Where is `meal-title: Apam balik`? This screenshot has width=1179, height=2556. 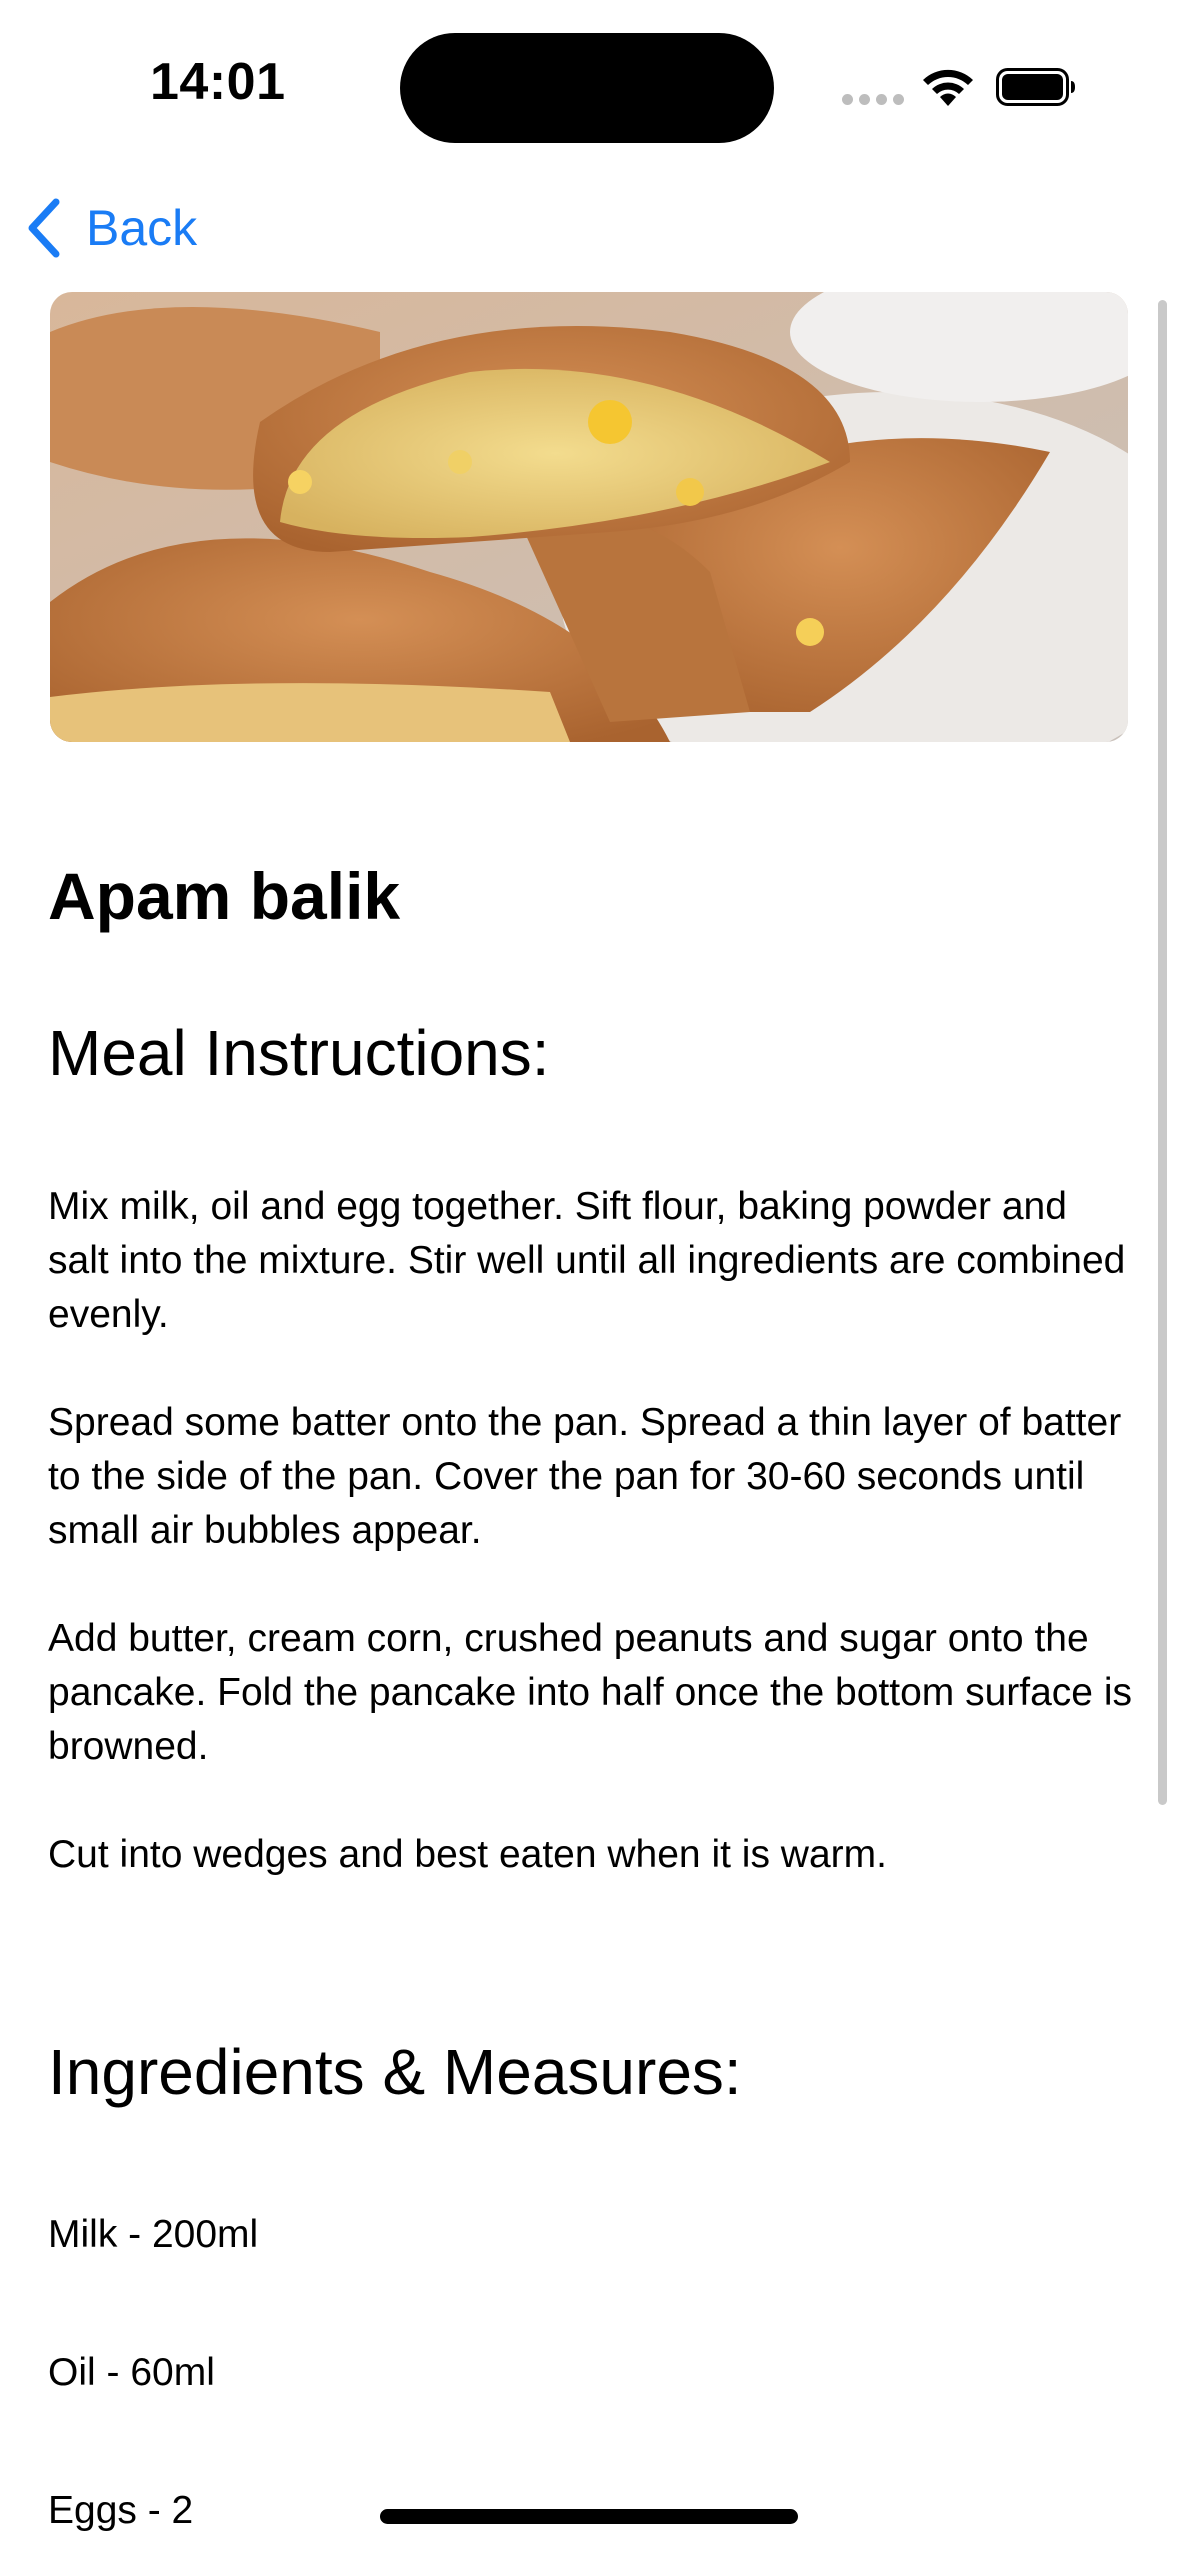
meal-title: Apam balik is located at coordinates (224, 896).